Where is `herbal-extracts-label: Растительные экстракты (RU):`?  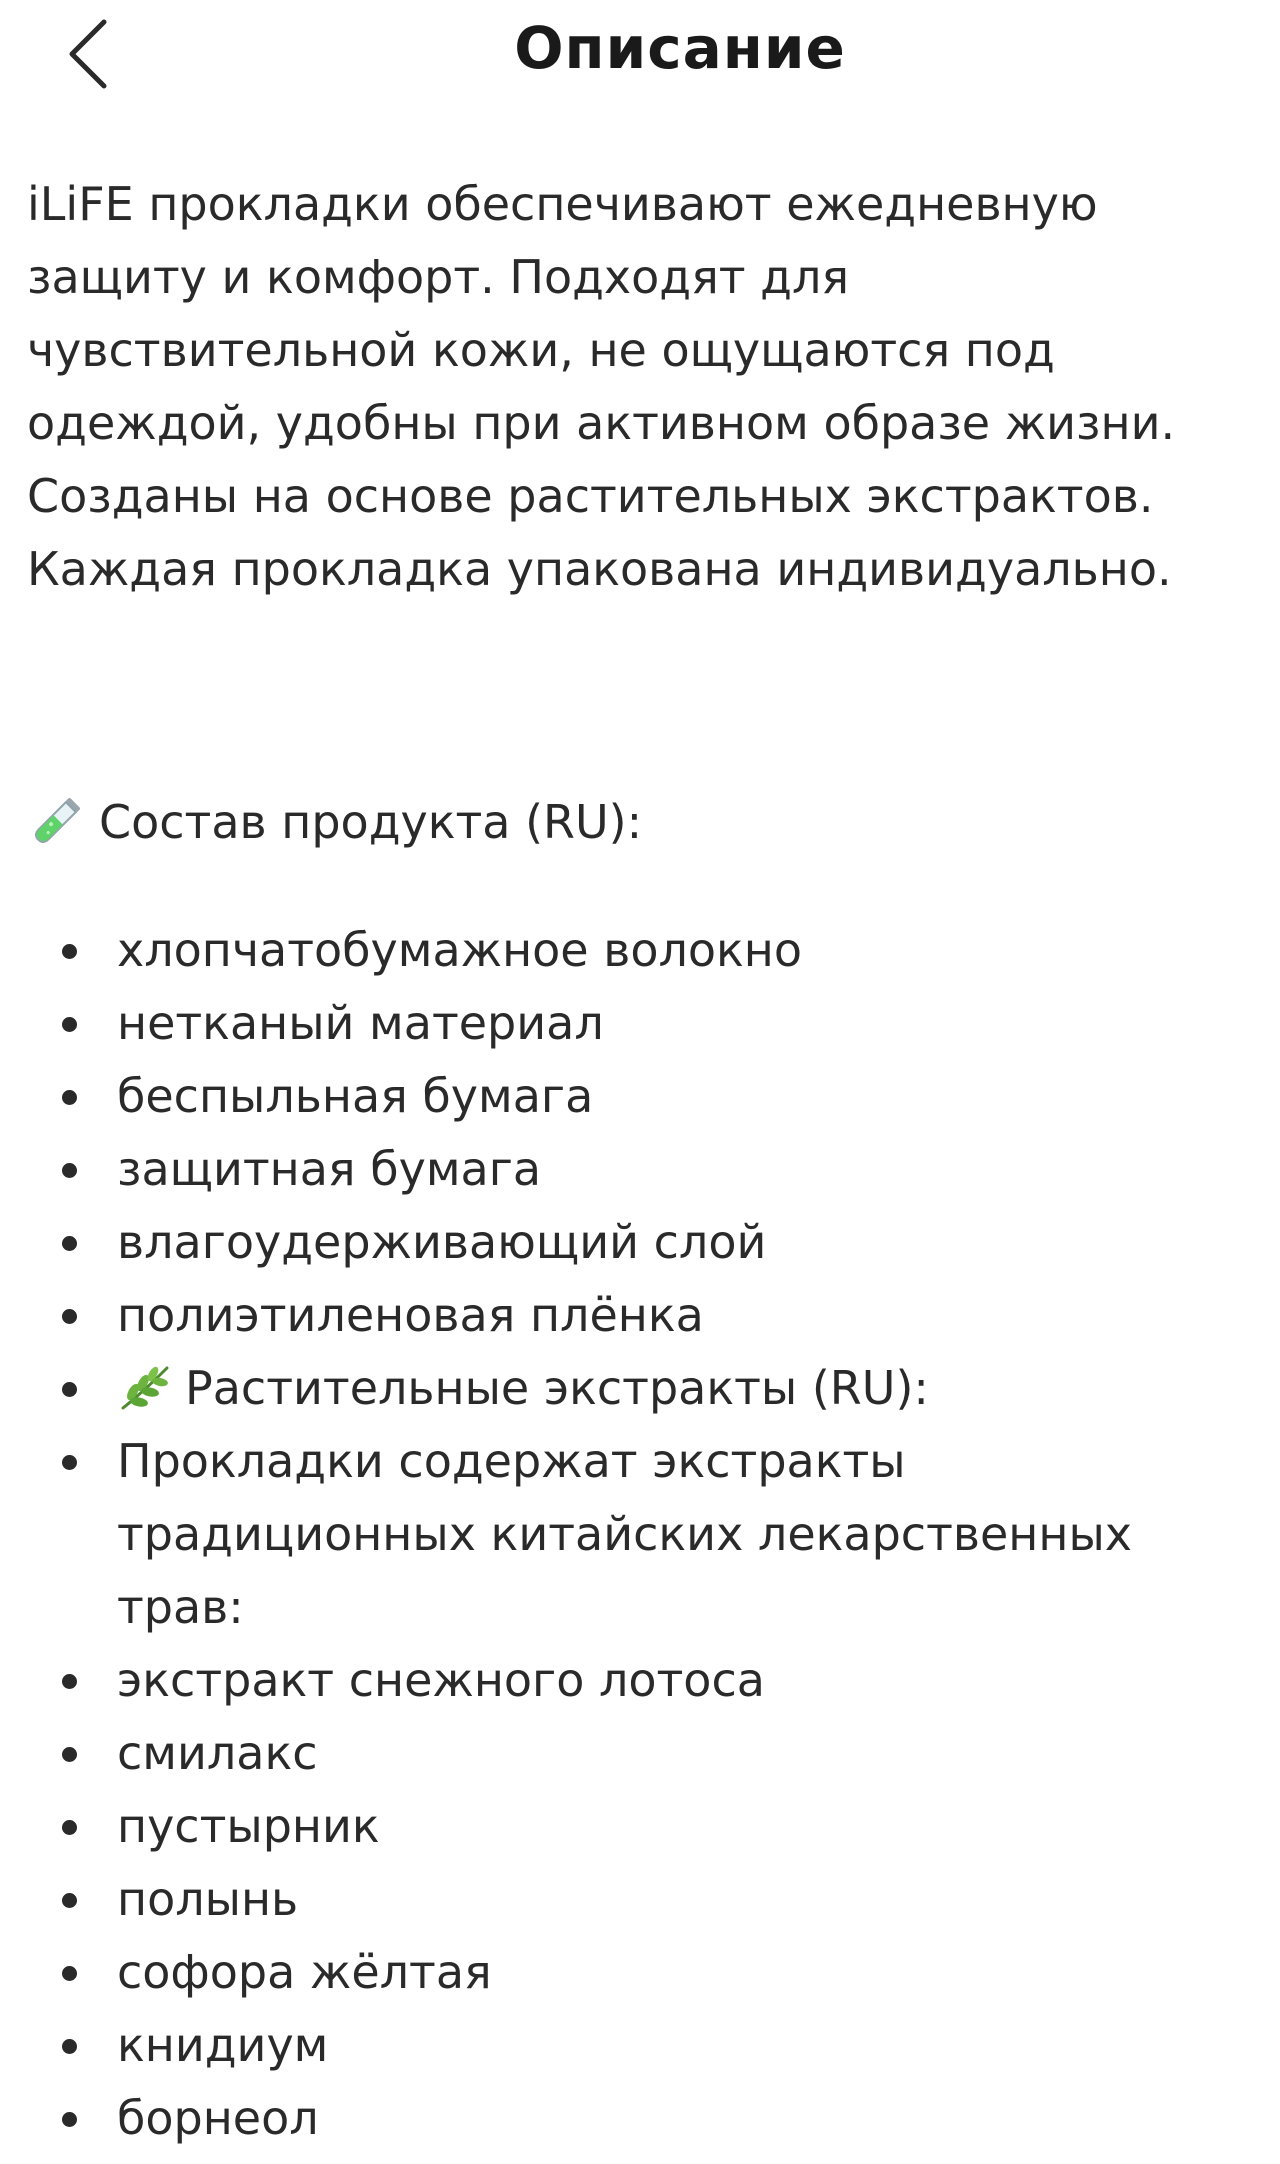
herbal-extracts-label: Растительные экстракты (RU): is located at coordinates (557, 1388).